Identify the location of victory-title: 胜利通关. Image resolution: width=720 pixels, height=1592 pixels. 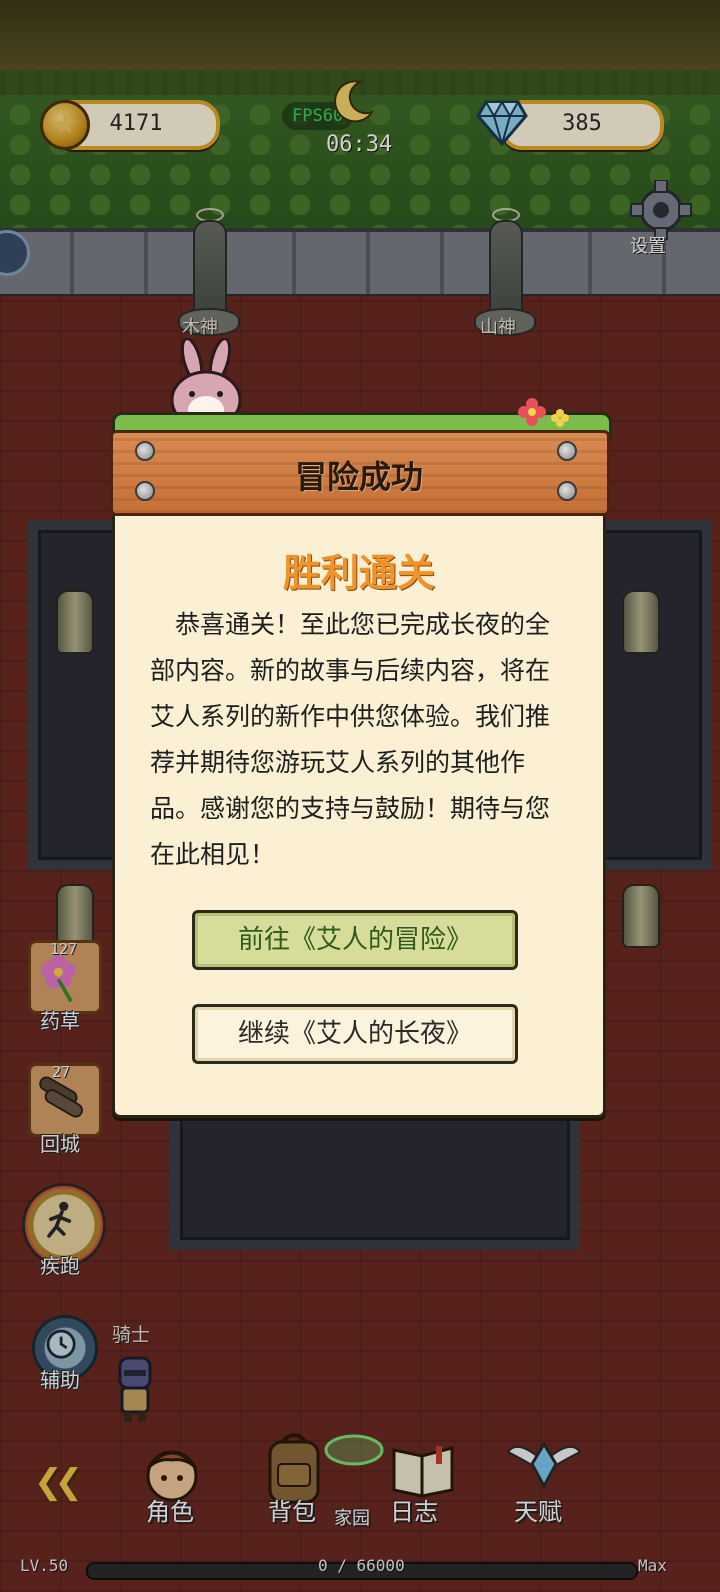
(358, 572).